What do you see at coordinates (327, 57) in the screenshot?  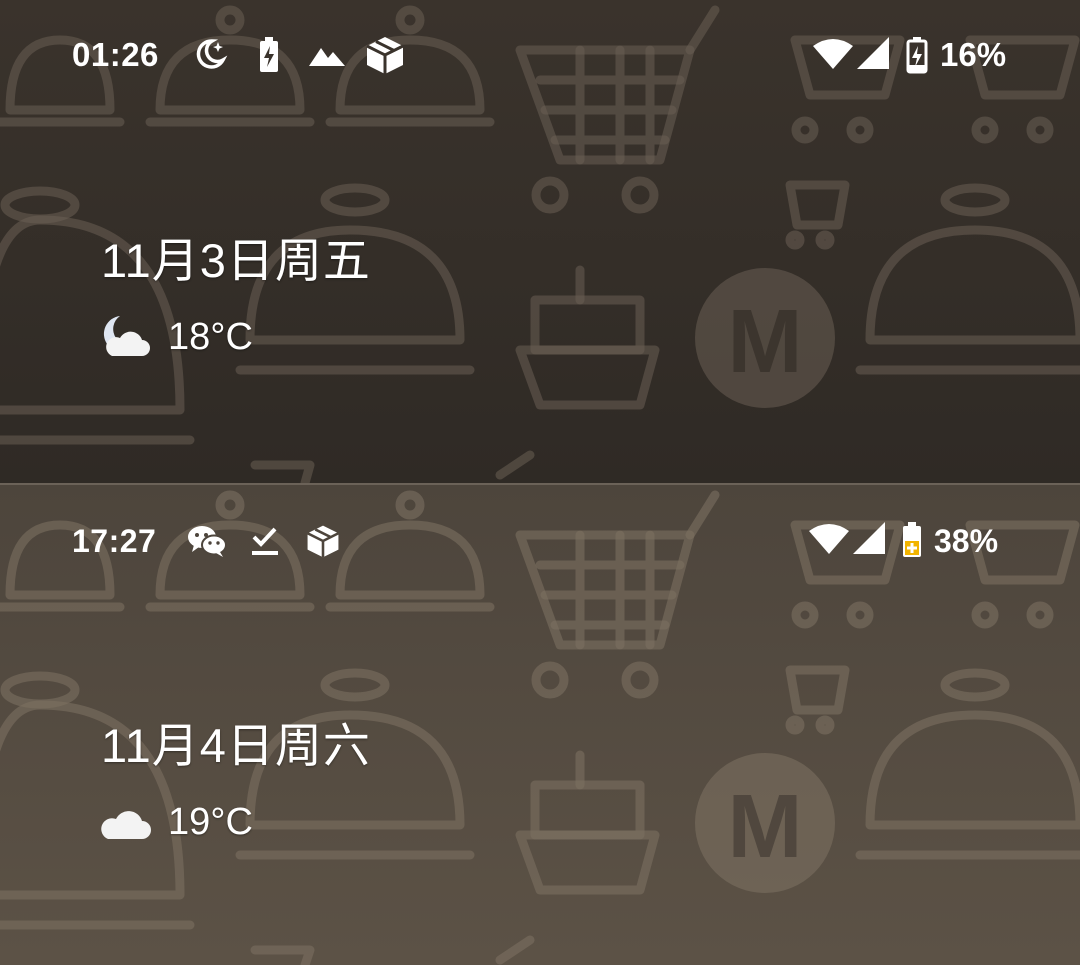 I see `mountain-app-icon` at bounding box center [327, 57].